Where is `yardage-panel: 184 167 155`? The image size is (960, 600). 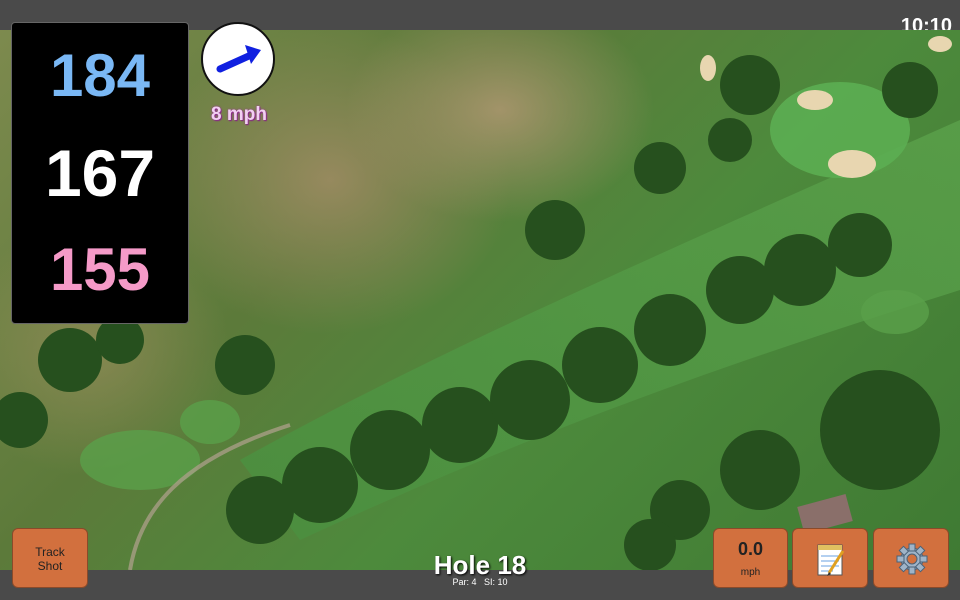 yardage-panel: 184 167 155 is located at coordinates (100, 173).